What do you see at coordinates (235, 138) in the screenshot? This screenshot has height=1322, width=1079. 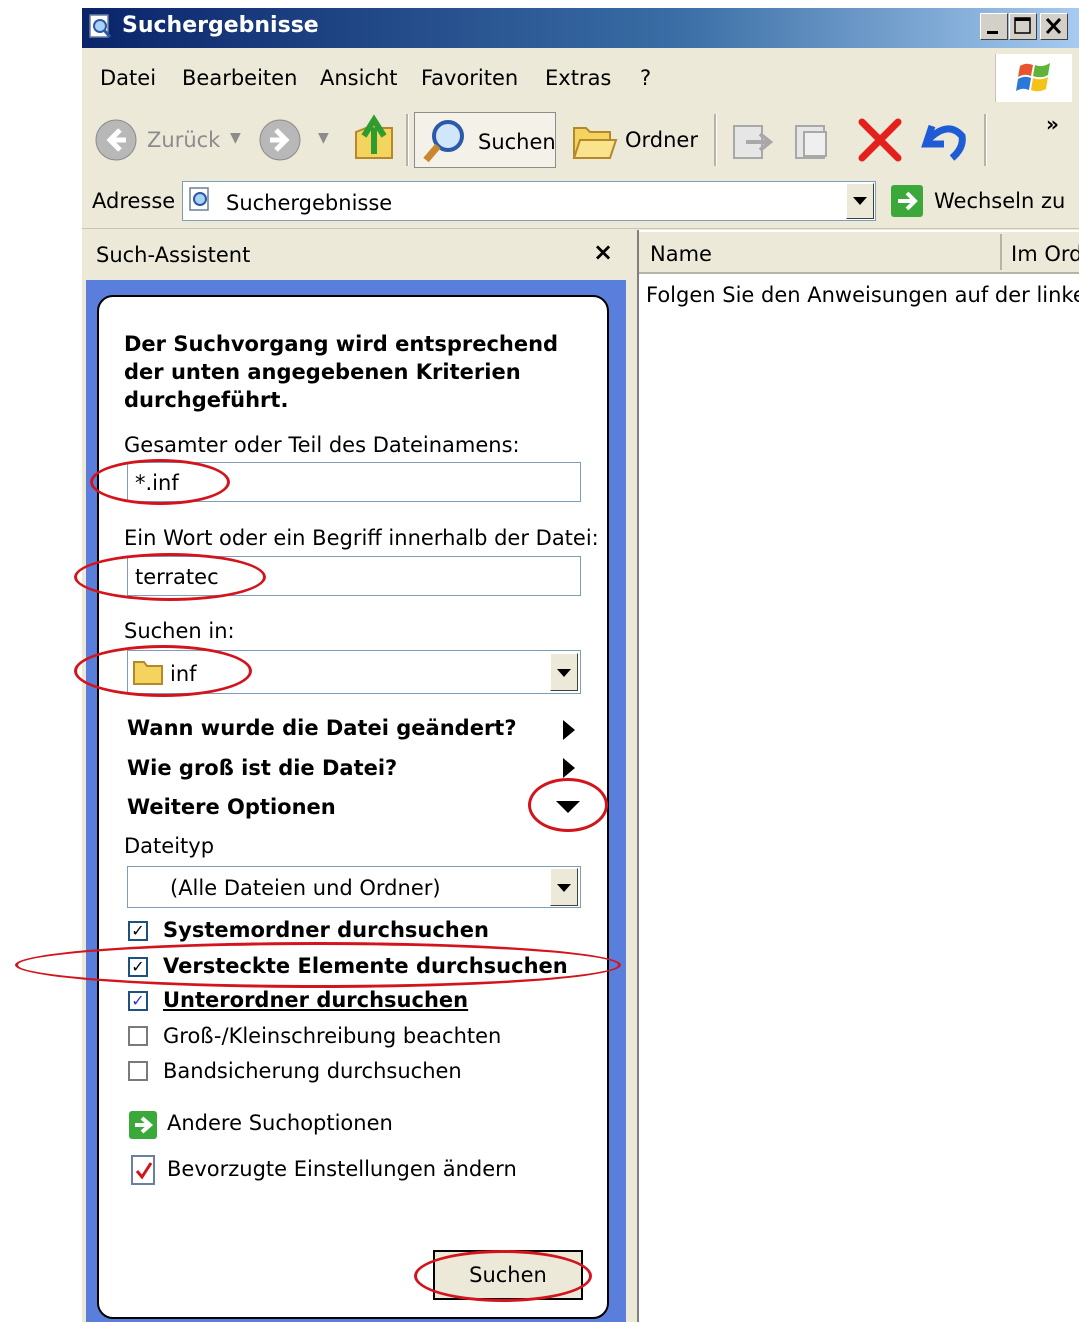 I see `back-dropdown-icon: ▼` at bounding box center [235, 138].